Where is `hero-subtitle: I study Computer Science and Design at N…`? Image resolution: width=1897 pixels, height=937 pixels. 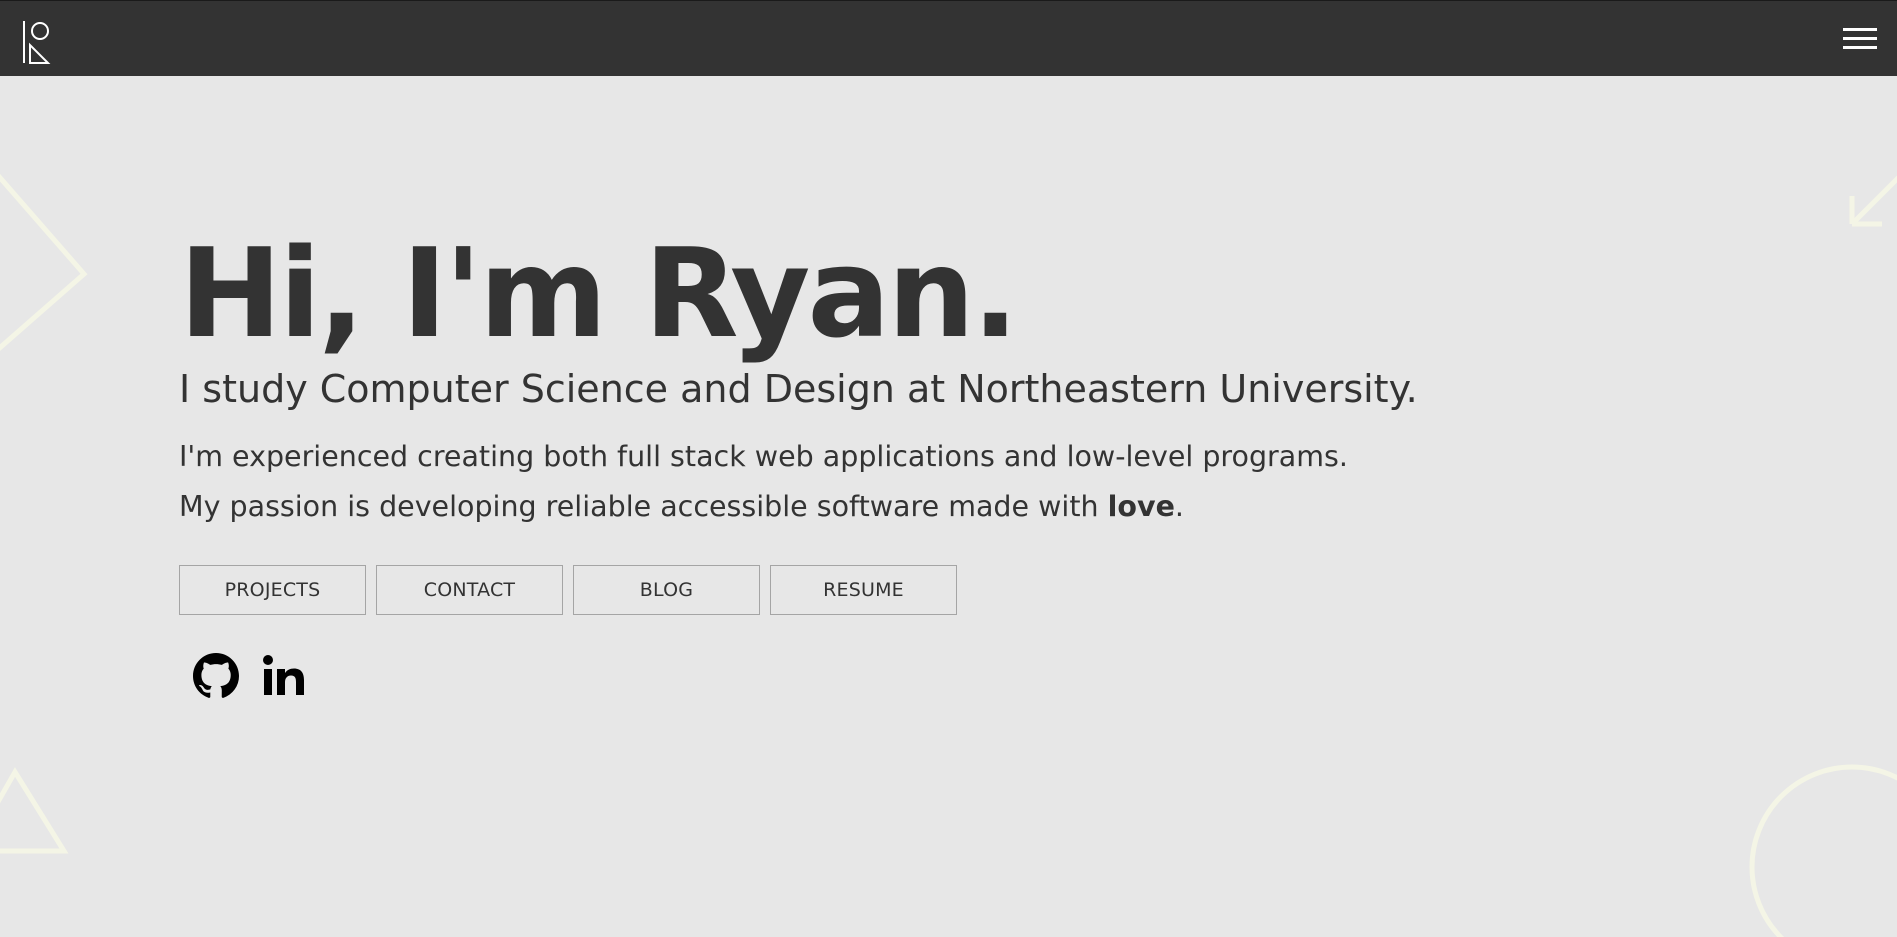
hero-subtitle: I study Computer Science and Design at N… is located at coordinates (798, 389).